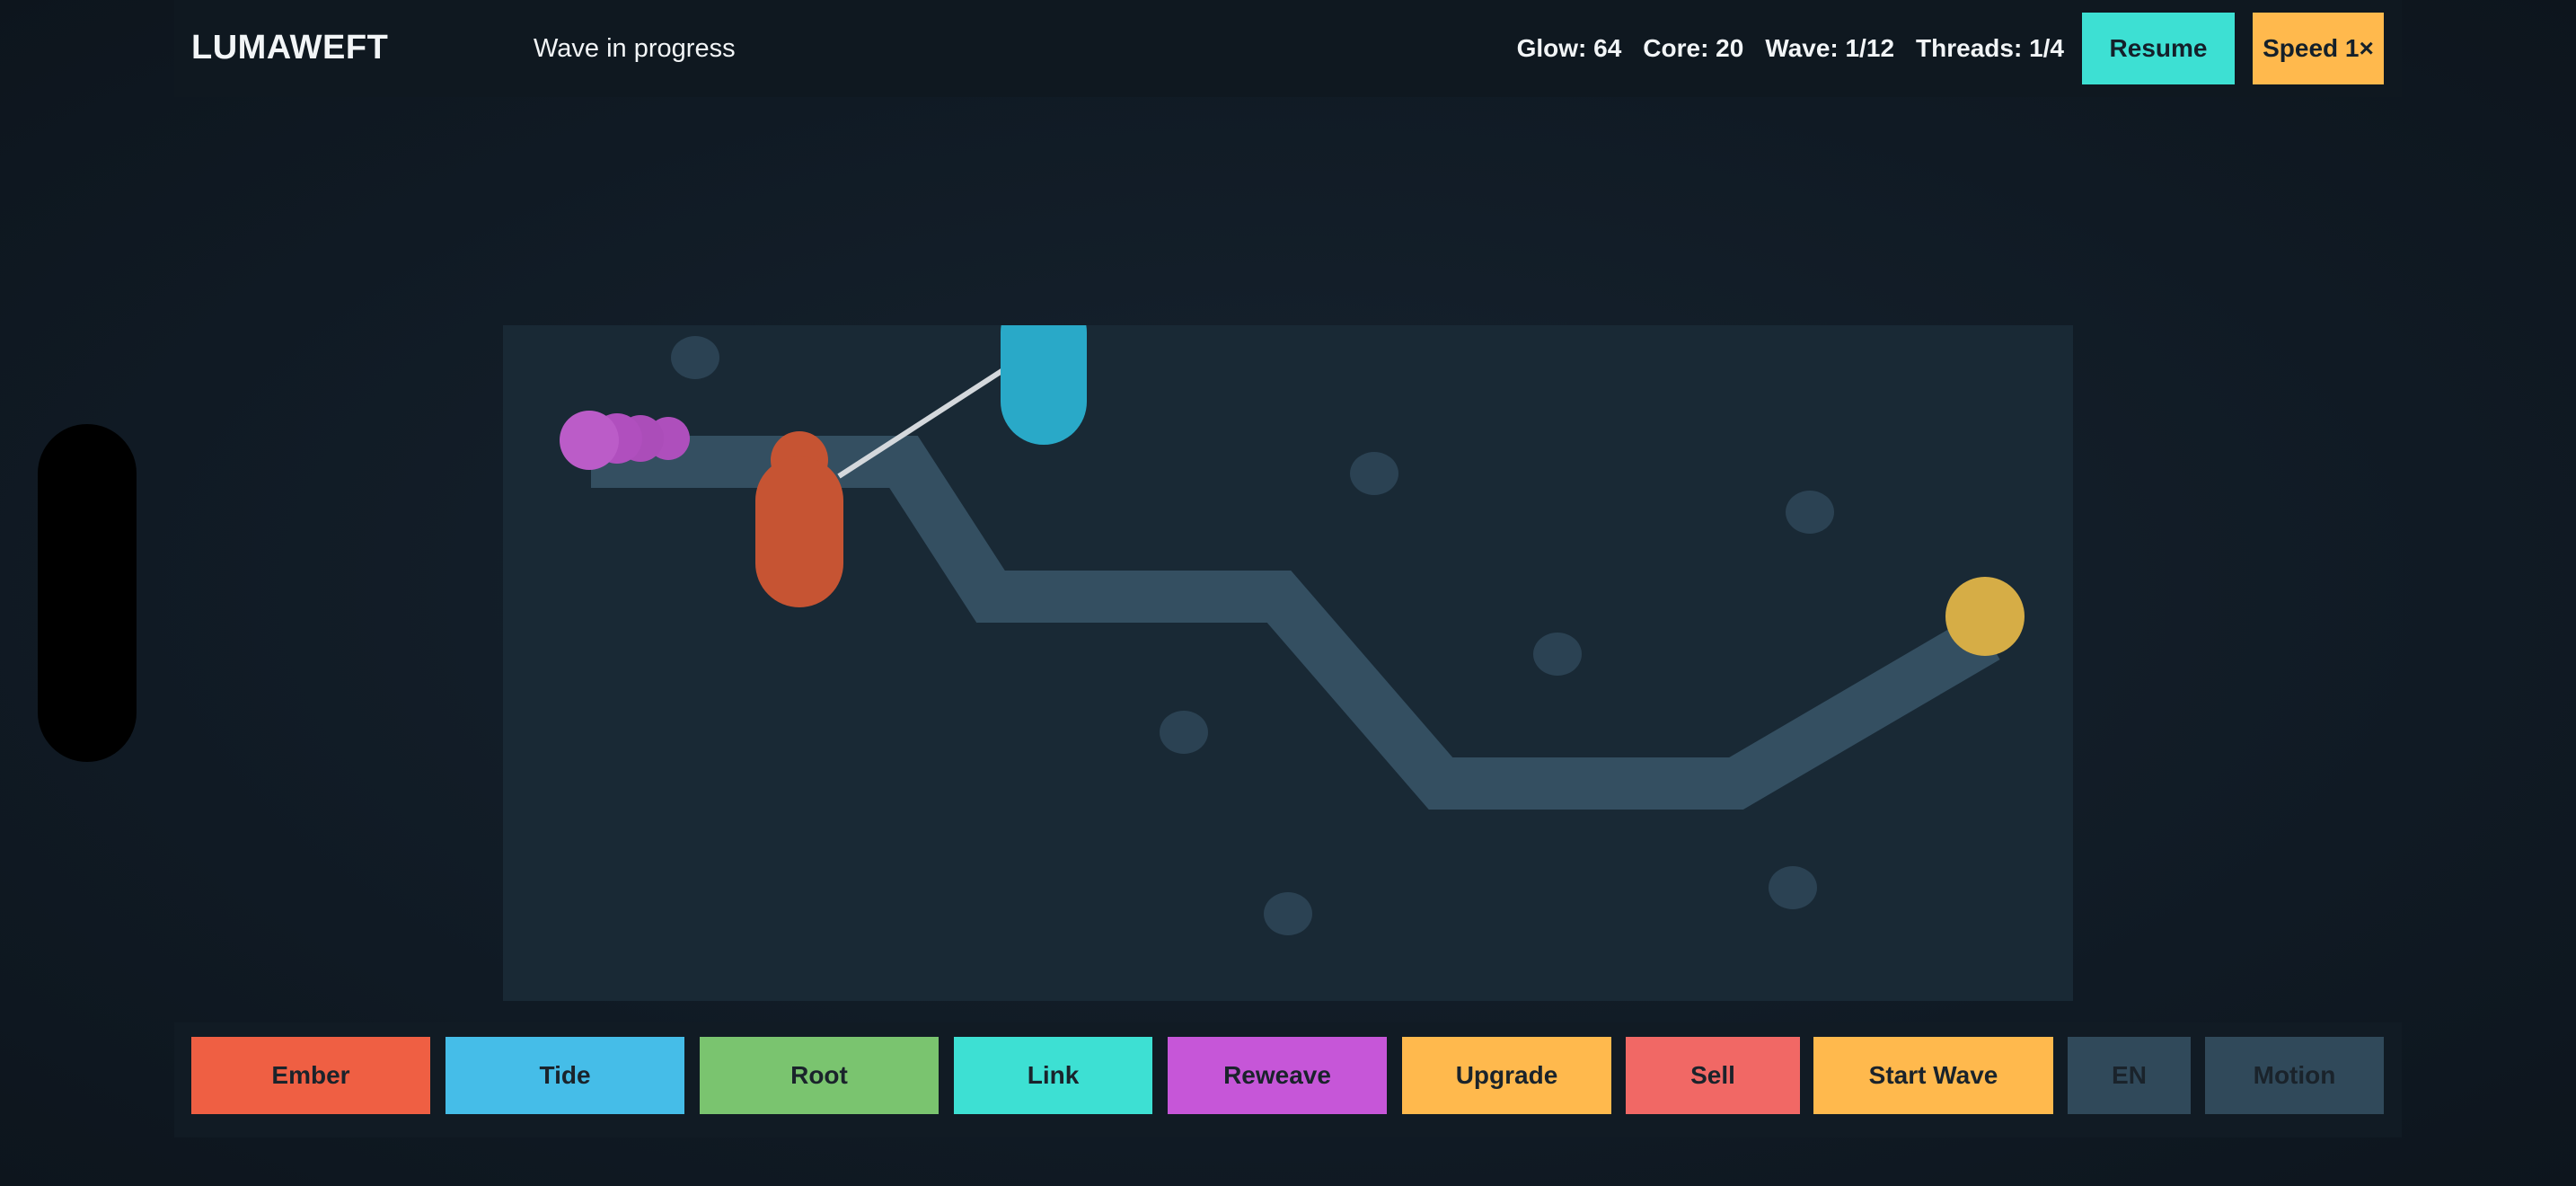  Describe the element at coordinates (1830, 48) in the screenshot. I see `wave-stat: Wave: 1/12` at that location.